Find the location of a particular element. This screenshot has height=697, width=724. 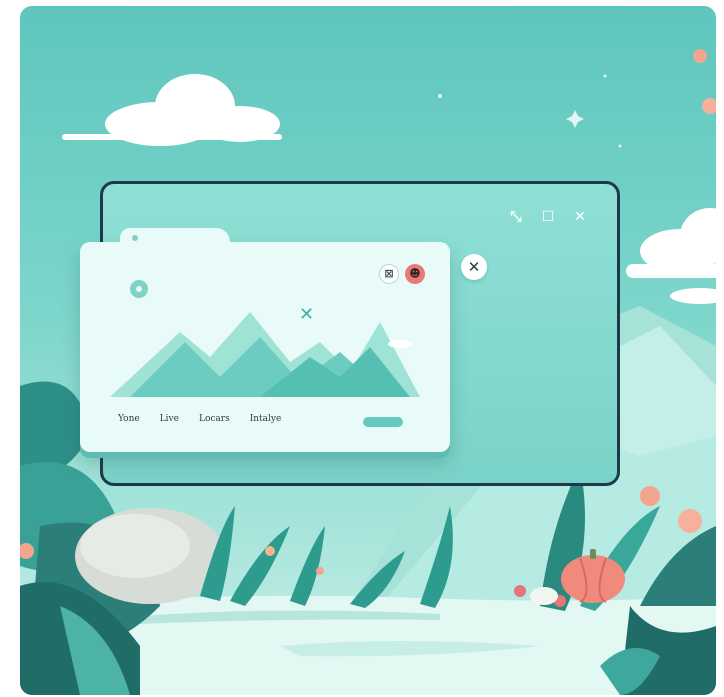

cloud-right is located at coordinates (671, 256).